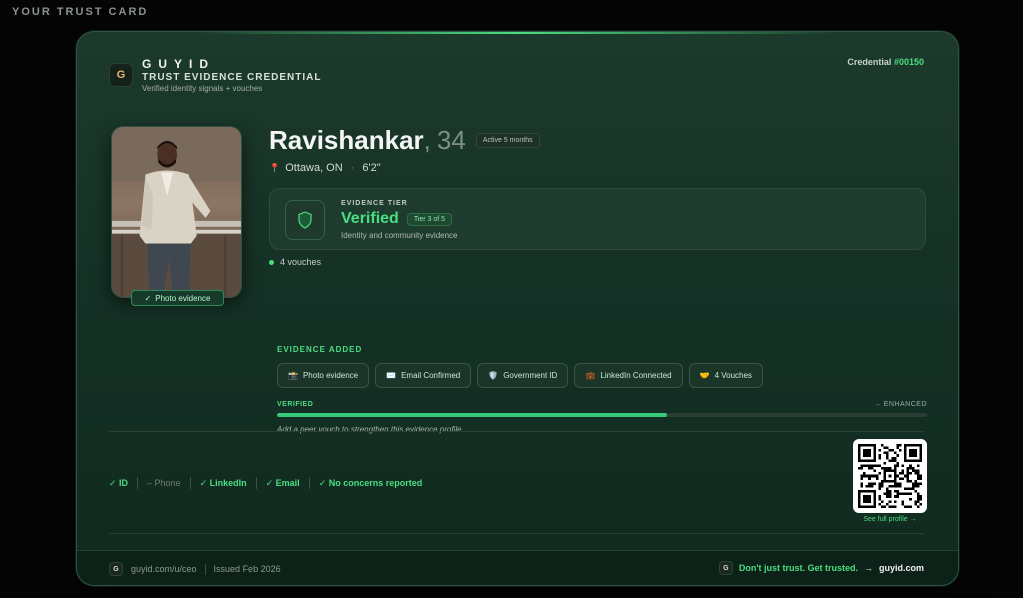  Describe the element at coordinates (314, 168) in the screenshot. I see `profile-location: Ottawa, ON` at that location.